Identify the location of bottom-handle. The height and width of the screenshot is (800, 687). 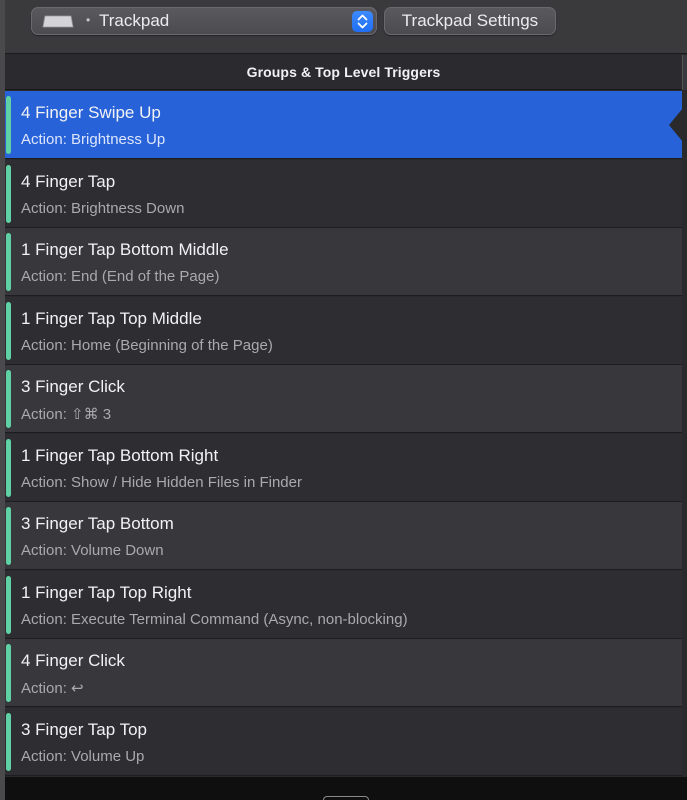
(346, 798).